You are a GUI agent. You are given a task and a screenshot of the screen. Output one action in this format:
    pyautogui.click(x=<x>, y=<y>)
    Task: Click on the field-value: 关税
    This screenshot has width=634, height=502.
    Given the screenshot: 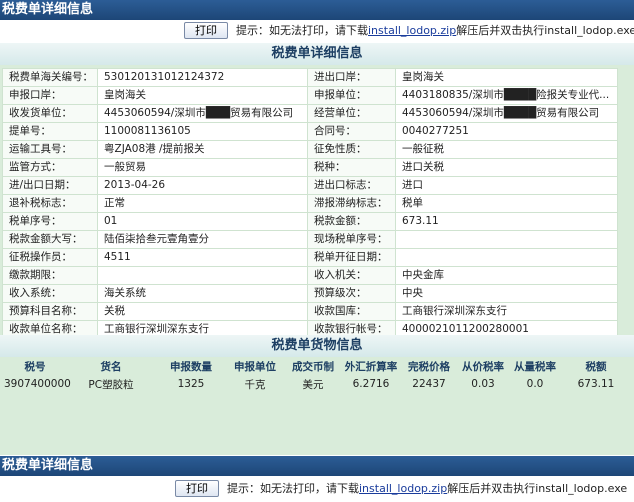 What is the action you would take?
    pyautogui.click(x=202, y=311)
    